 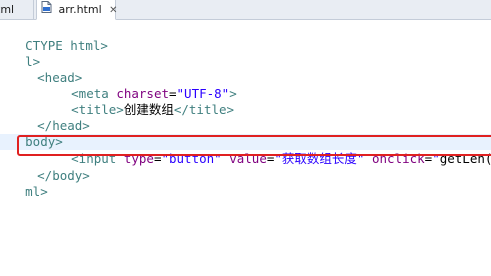 I want to click on code-line-10: ml>, so click(x=24, y=183).